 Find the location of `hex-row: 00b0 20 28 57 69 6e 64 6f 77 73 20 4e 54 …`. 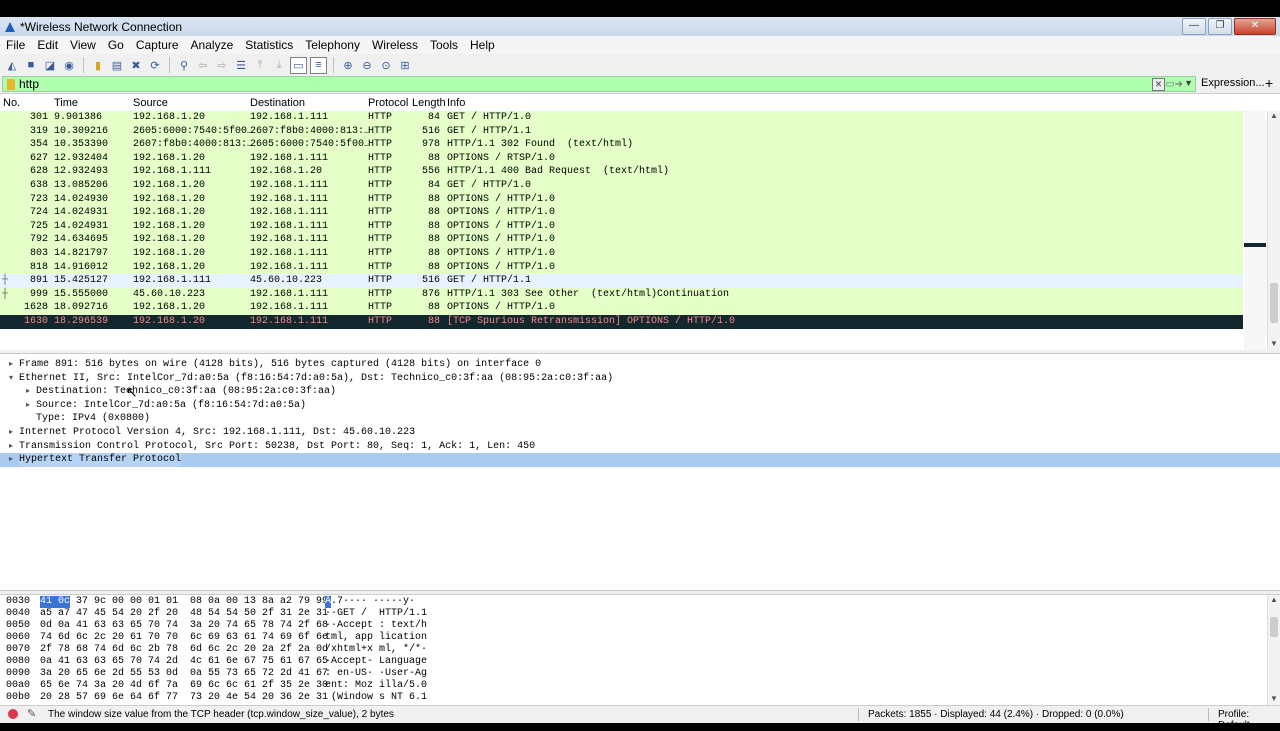

hex-row: 00b0 20 28 57 69 6e 64 6f 77 73 20 4e 54 … is located at coordinates (630, 698).